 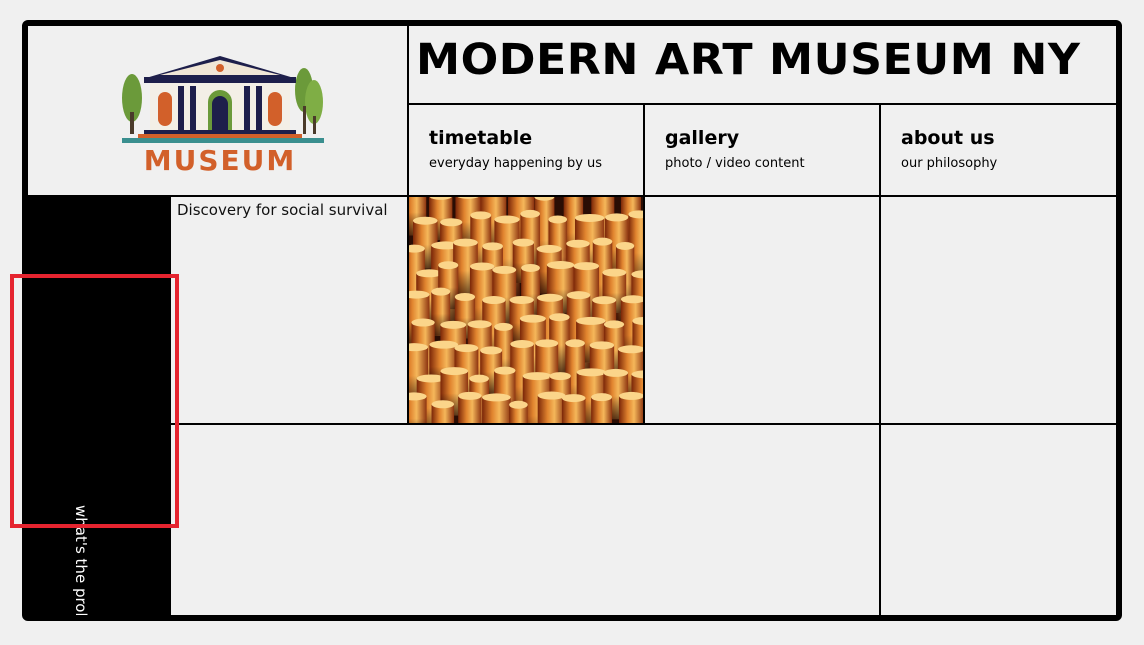 What do you see at coordinates (763, 151) in the screenshot?
I see `nav-gallery: gallery photo / video content` at bounding box center [763, 151].